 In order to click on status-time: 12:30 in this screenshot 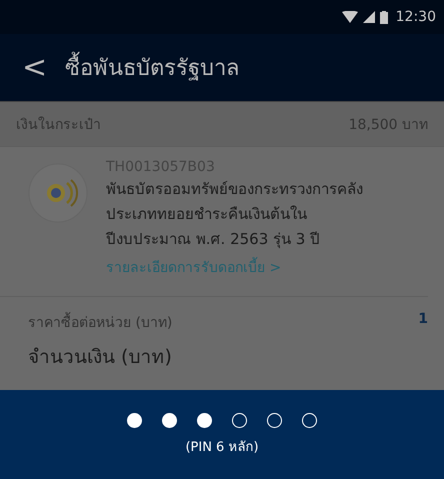, I will do `click(416, 17)`.